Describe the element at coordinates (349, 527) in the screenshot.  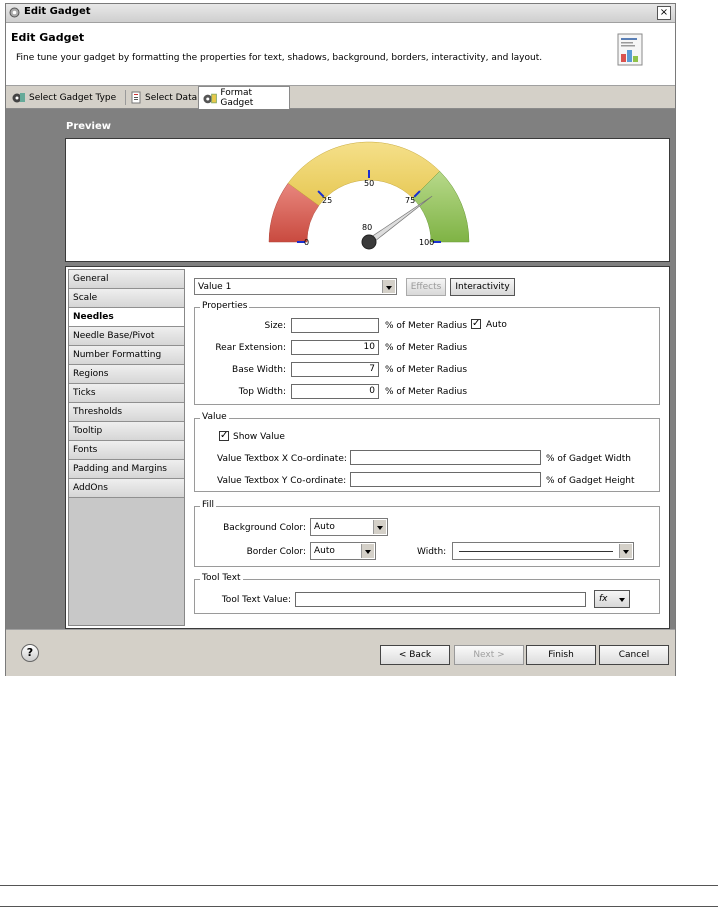
I see `background-color-select: Auto` at that location.